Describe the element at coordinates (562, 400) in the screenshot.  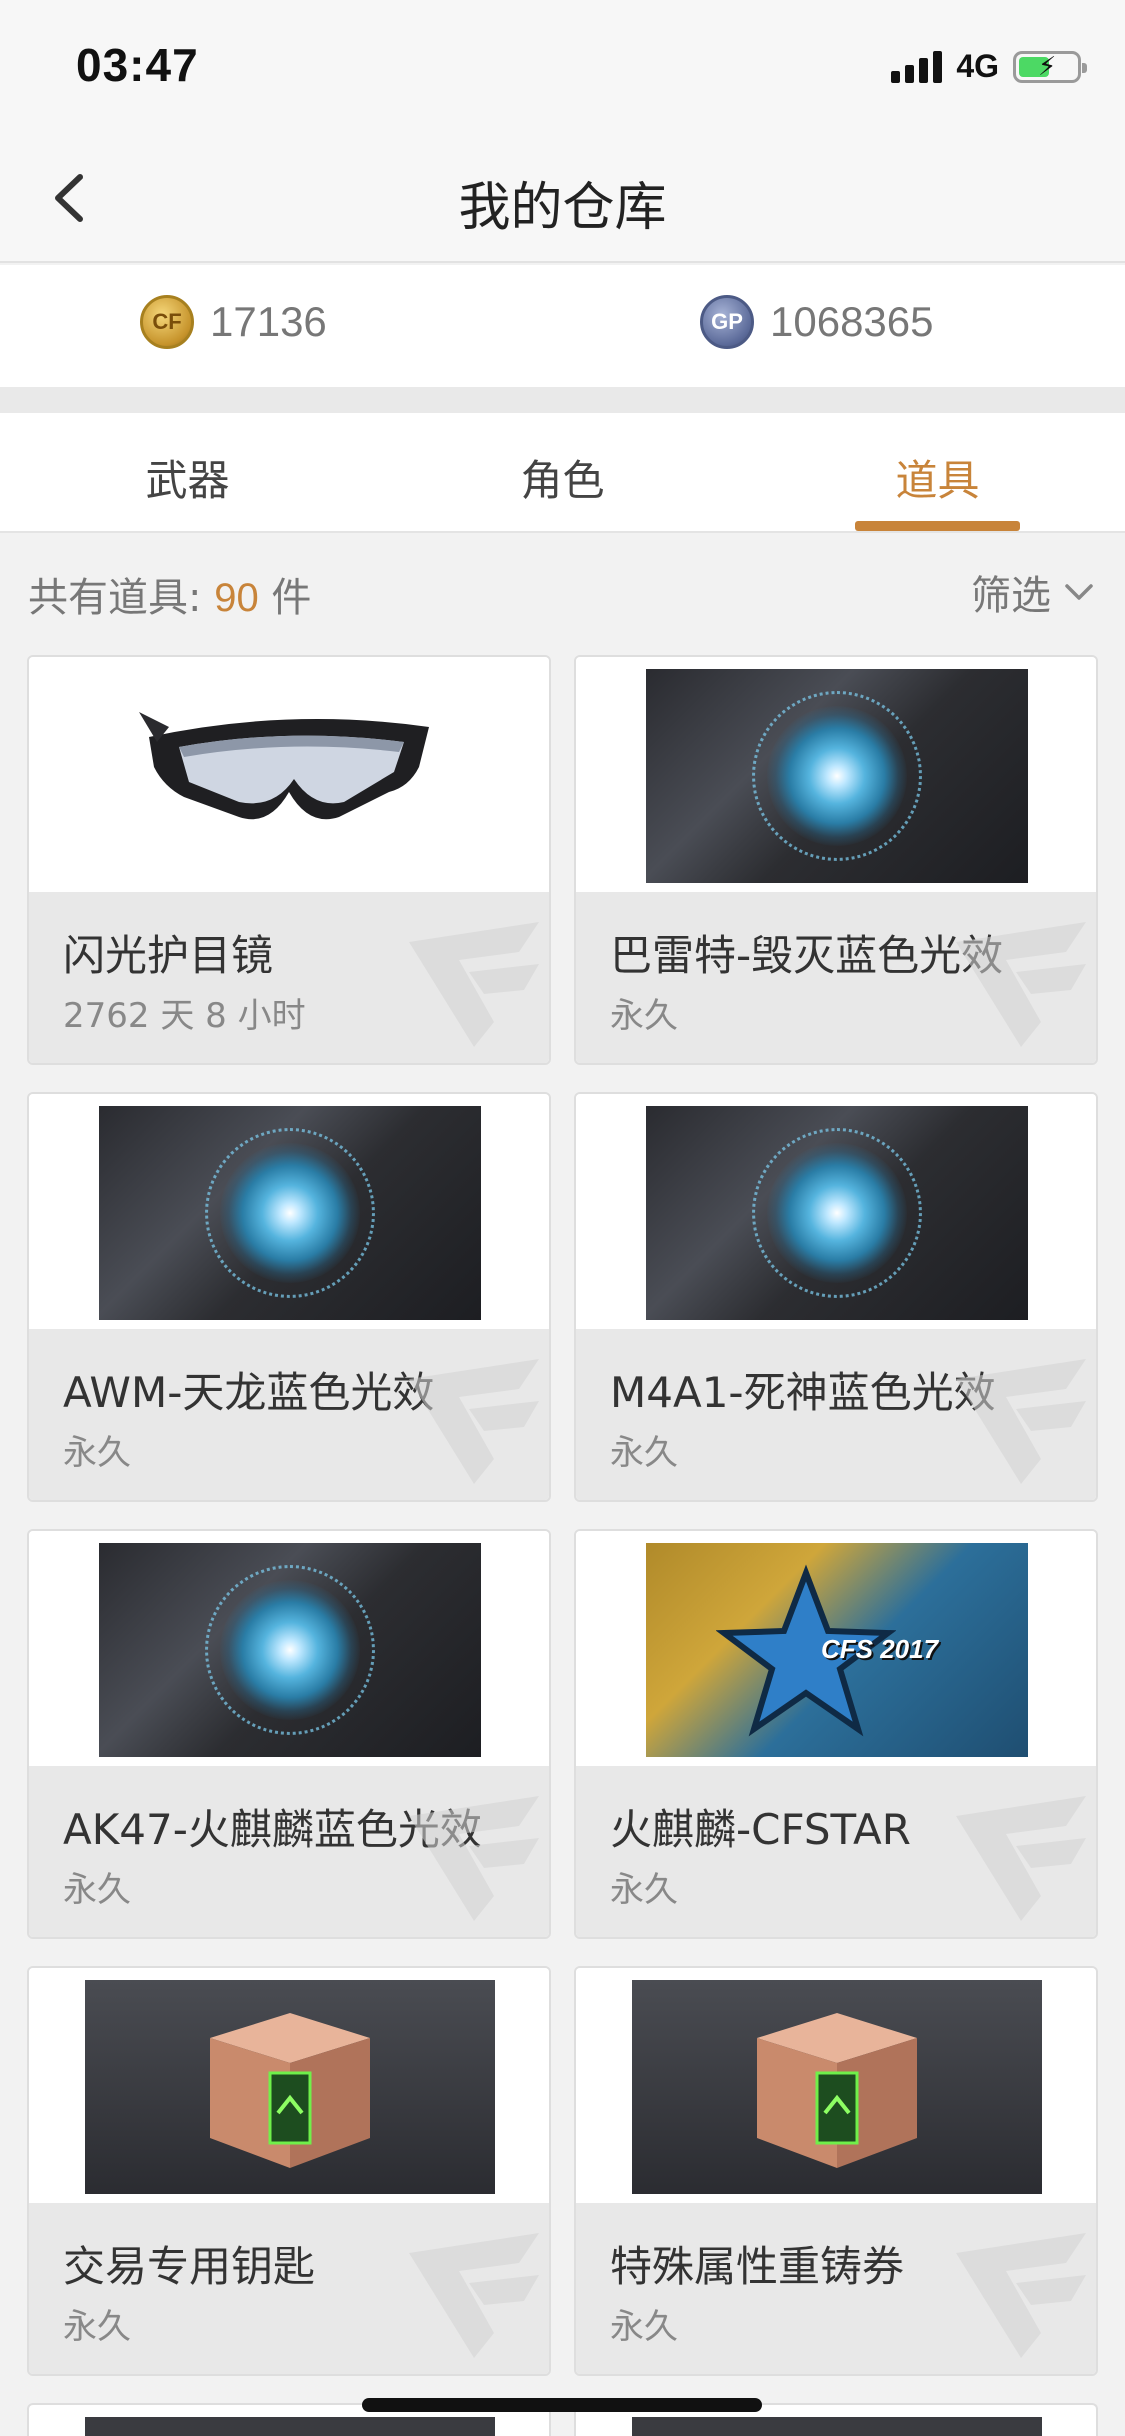
I see `divider` at that location.